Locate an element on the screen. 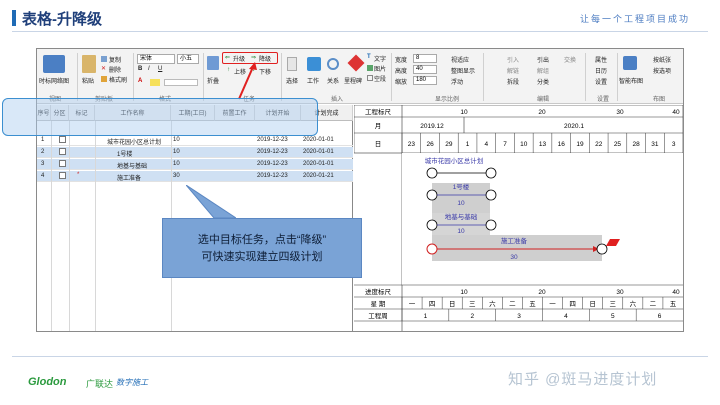 Image resolution: width=720 pixels, height=405 pixels. delete-button: 删除 is located at coordinates (115, 69).